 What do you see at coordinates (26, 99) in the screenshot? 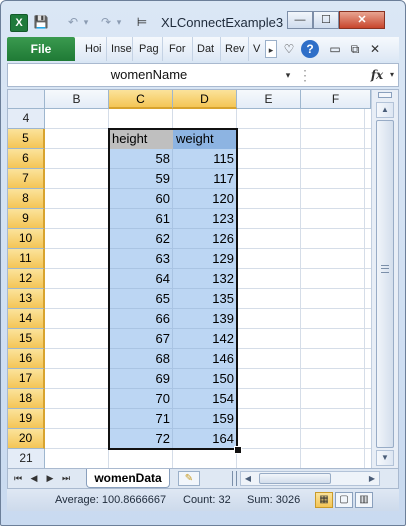
I see `select-all-corner` at bounding box center [26, 99].